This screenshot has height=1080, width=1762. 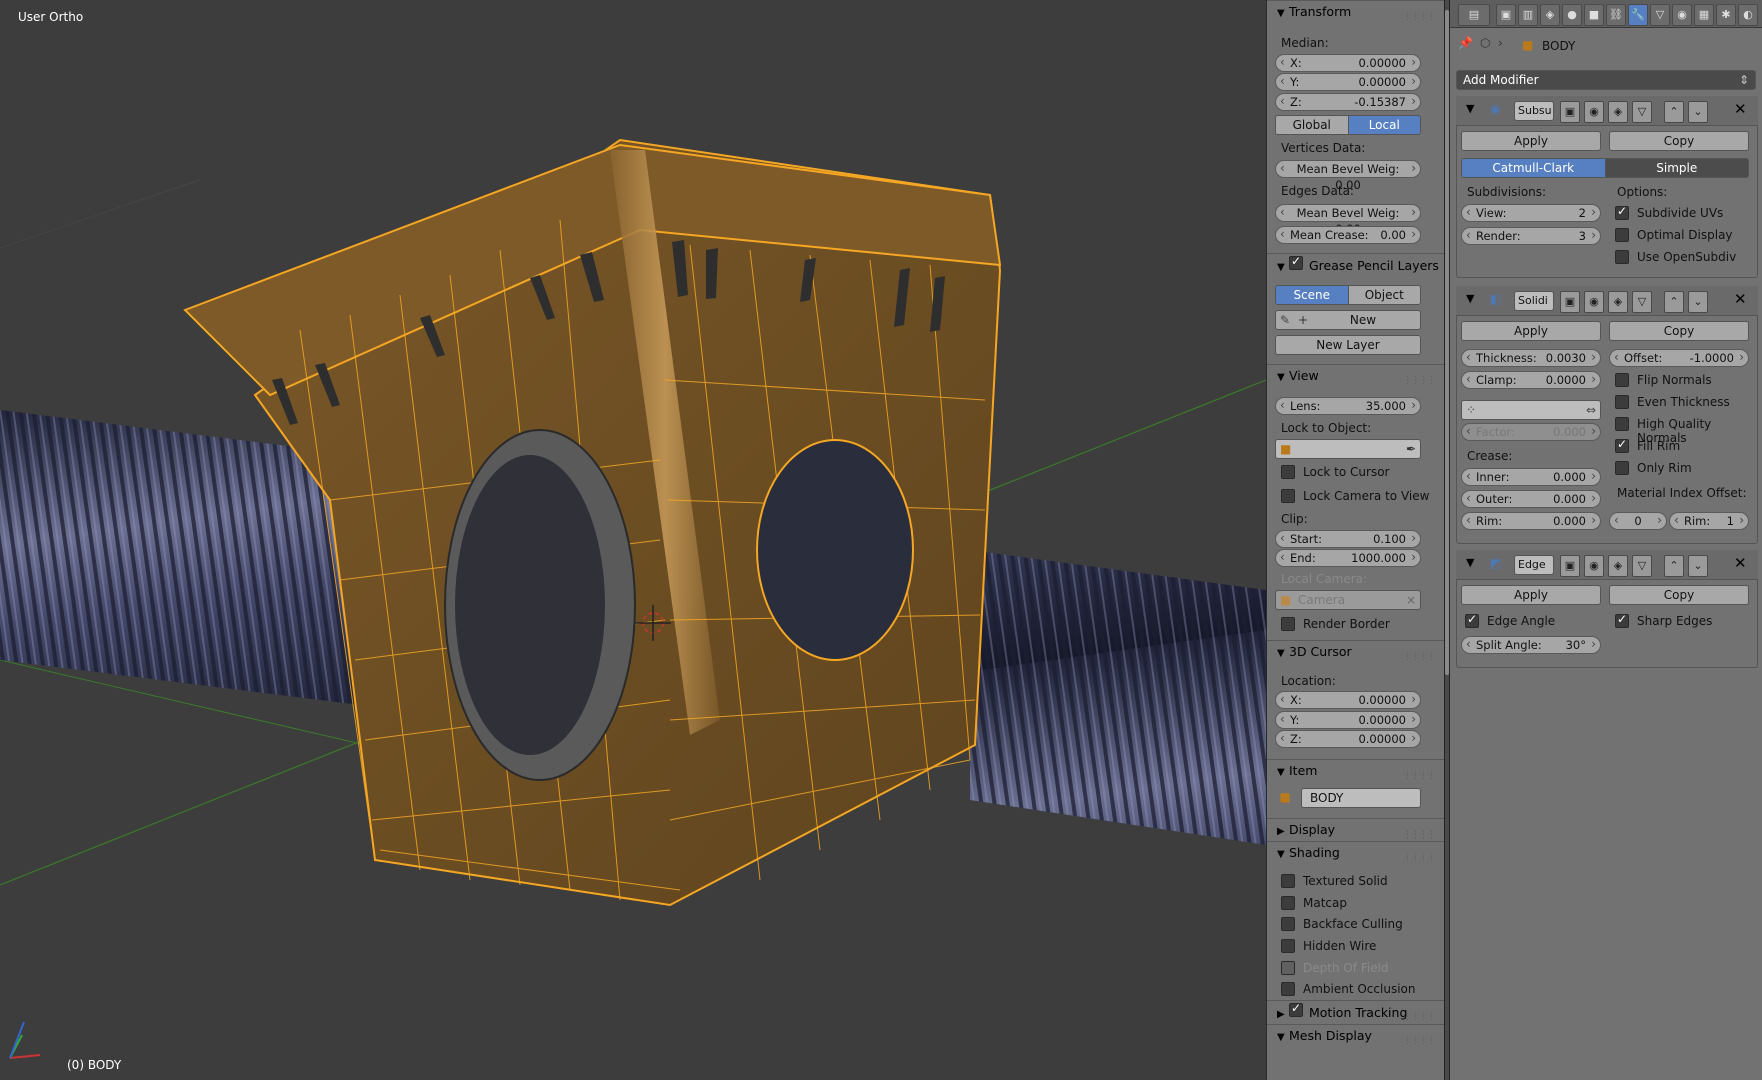 I want to click on item-header: ▼ Item ⋮⋮⋮⋮, so click(x=1355, y=770).